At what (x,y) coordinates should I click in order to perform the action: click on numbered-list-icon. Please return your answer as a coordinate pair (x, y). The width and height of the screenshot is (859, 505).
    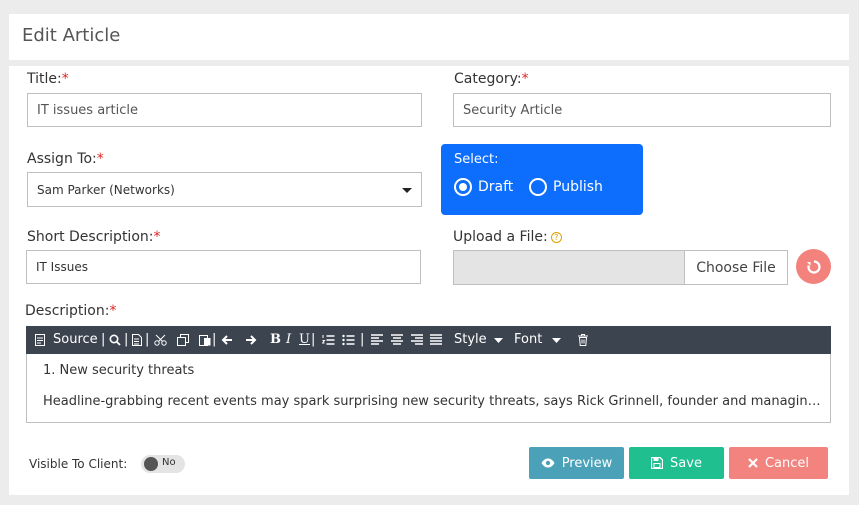
    Looking at the image, I should click on (328, 340).